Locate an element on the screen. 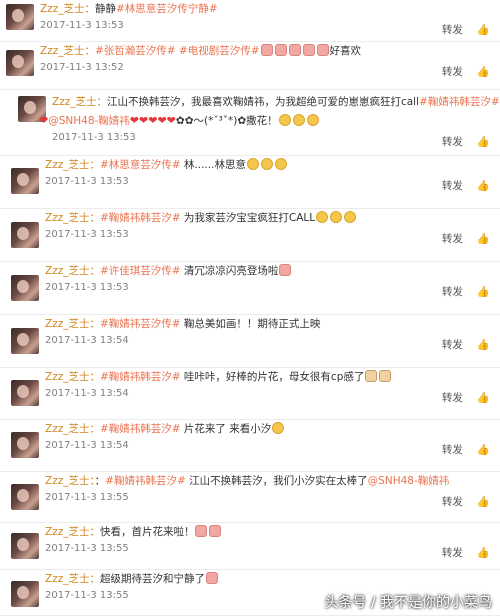 The image size is (500, 616). timestamp: 2017-11-3 13:52 is located at coordinates (82, 67).